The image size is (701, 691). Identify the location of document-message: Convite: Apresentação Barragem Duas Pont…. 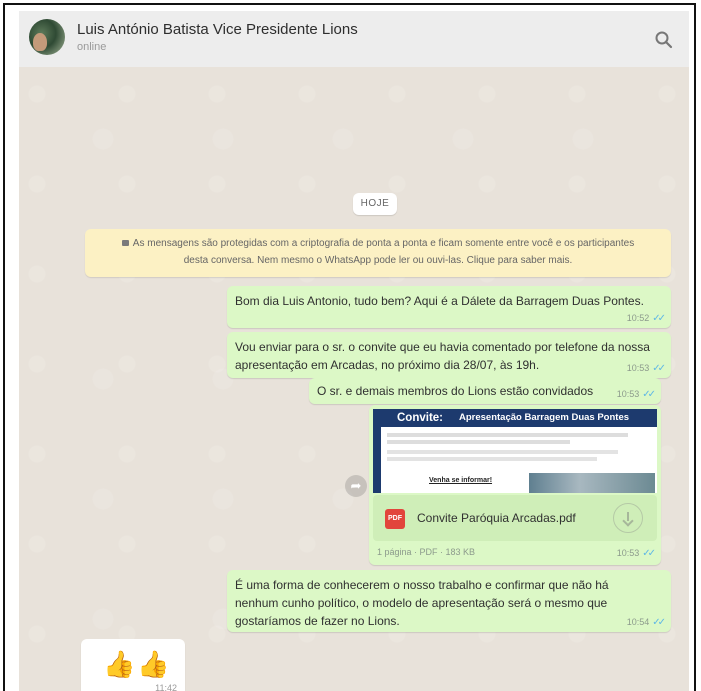
(515, 485).